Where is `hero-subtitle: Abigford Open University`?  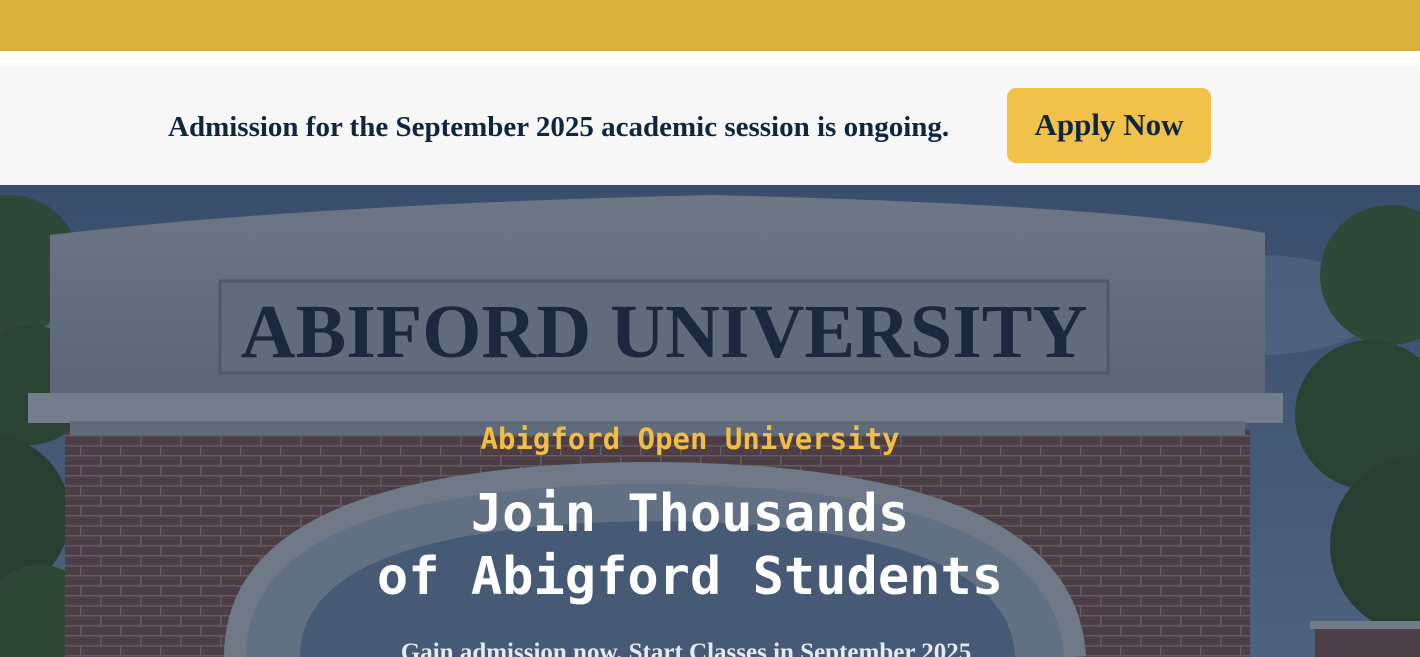 hero-subtitle: Abigford Open University is located at coordinates (690, 439).